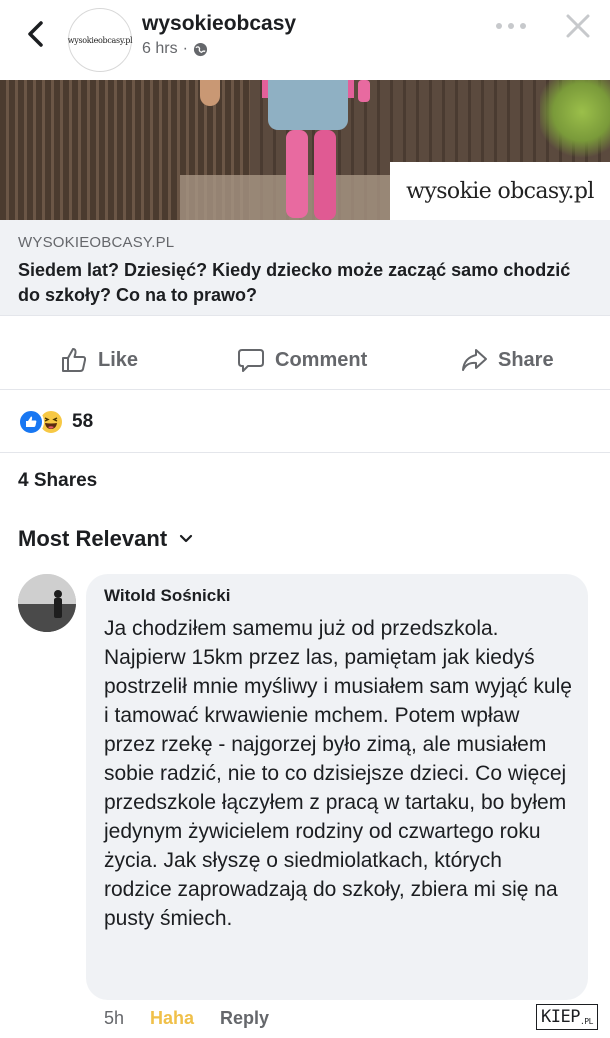 This screenshot has height=1038, width=610. I want to click on sort-label: Most Relevant, so click(93, 538).